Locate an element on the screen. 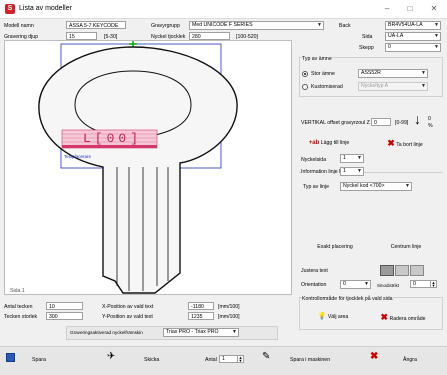 The height and width of the screenshot is (375, 447). remove-line-button: ✖ Ta bort linje is located at coordinates (405, 143).